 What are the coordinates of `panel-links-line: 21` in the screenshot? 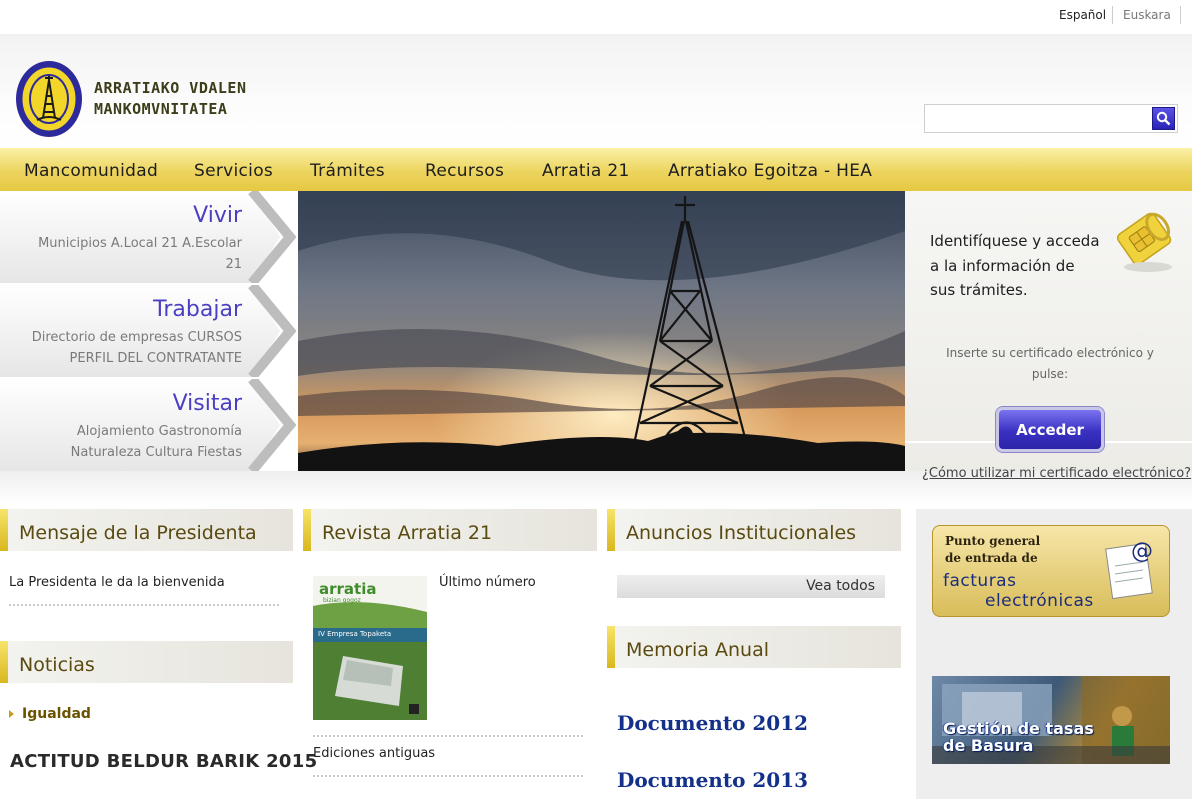 It's located at (122, 264).